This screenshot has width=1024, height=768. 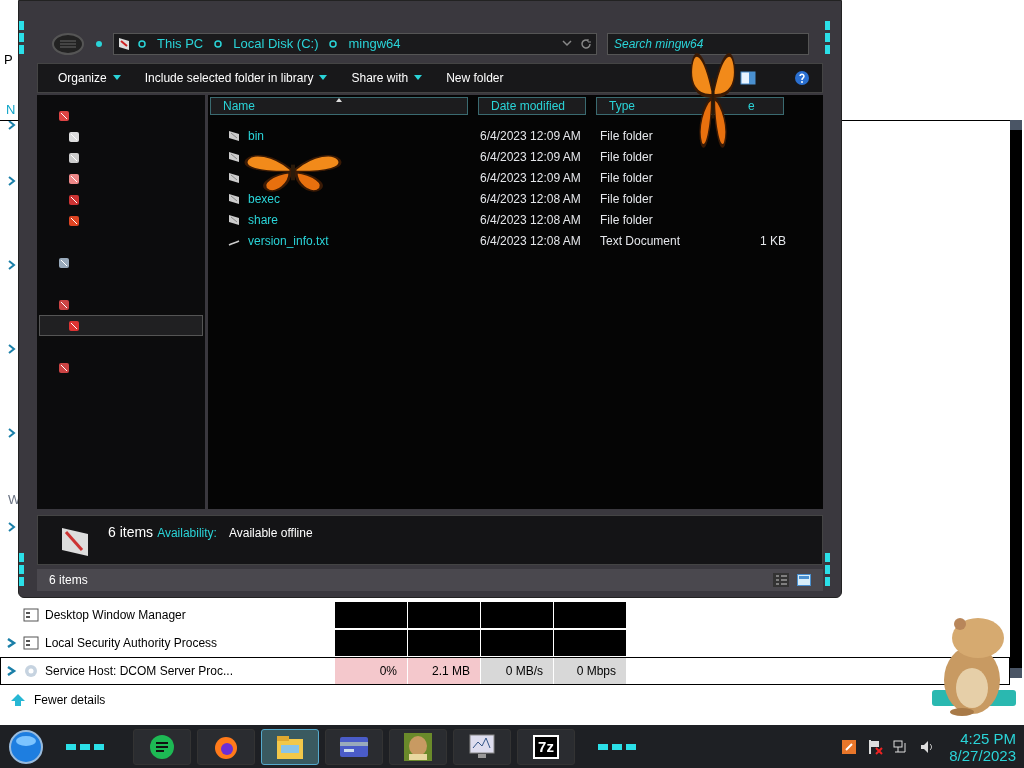 What do you see at coordinates (89, 78) in the screenshot?
I see `toolbar-button: Organize` at bounding box center [89, 78].